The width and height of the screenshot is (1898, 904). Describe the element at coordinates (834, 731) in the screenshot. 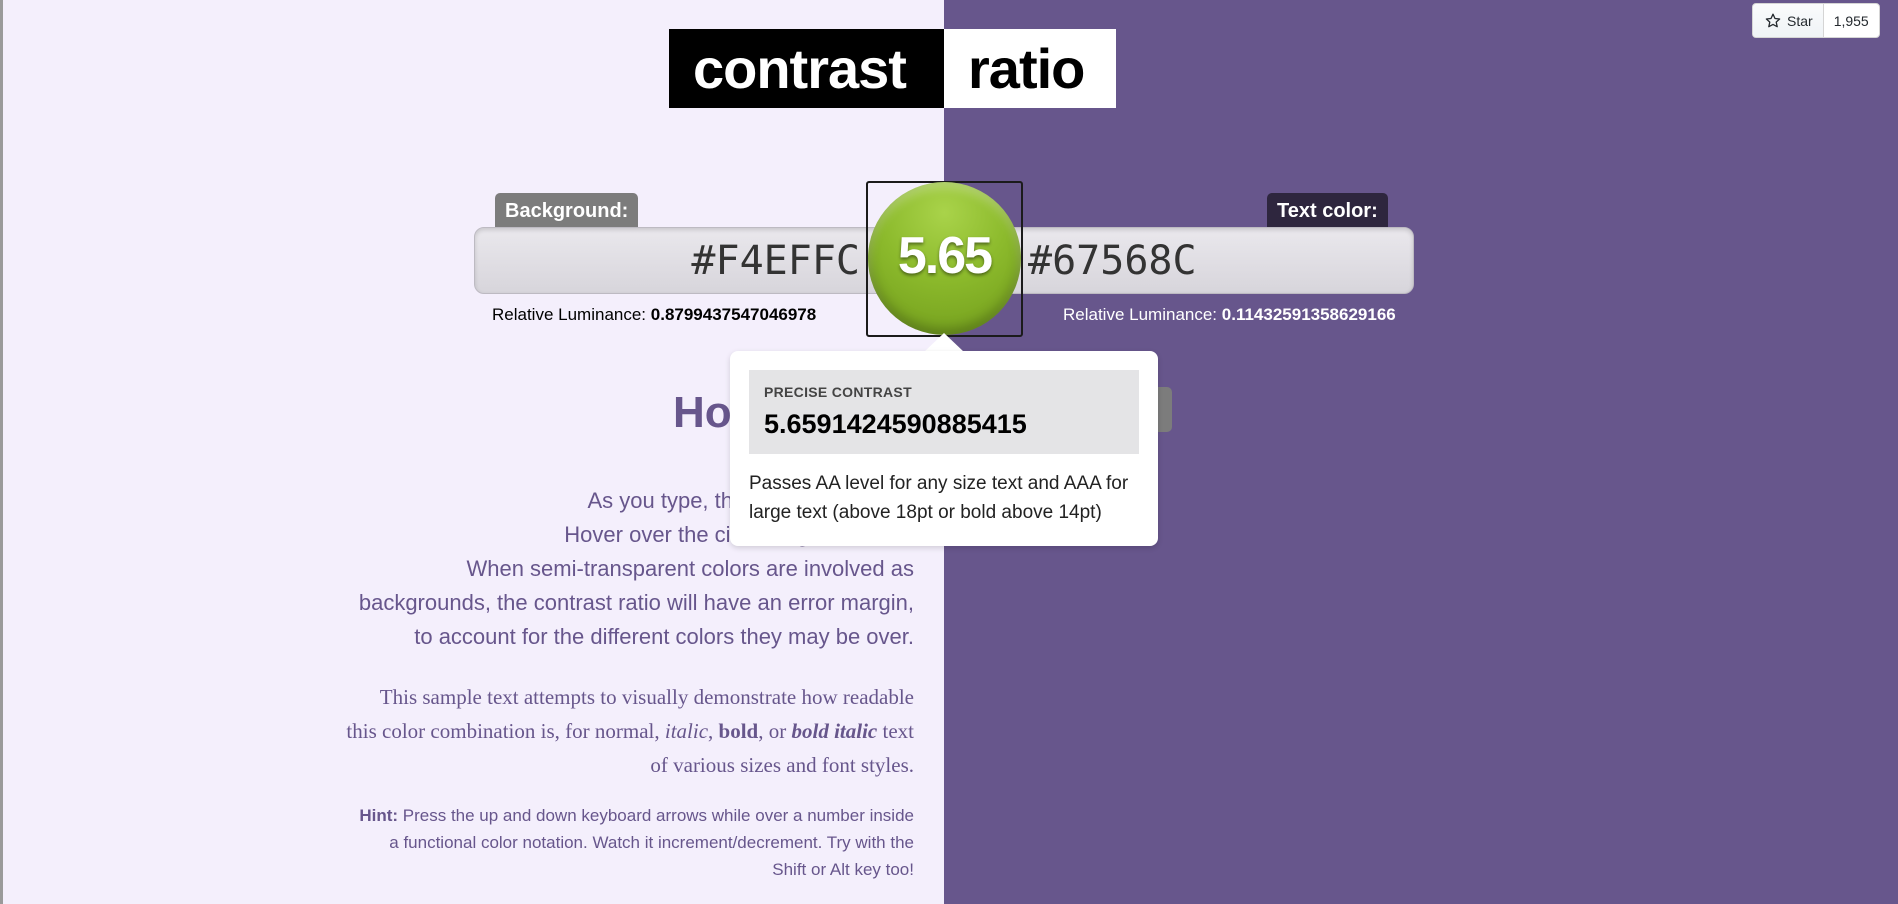

I see `sample-text-bold-italic: bold italic` at that location.